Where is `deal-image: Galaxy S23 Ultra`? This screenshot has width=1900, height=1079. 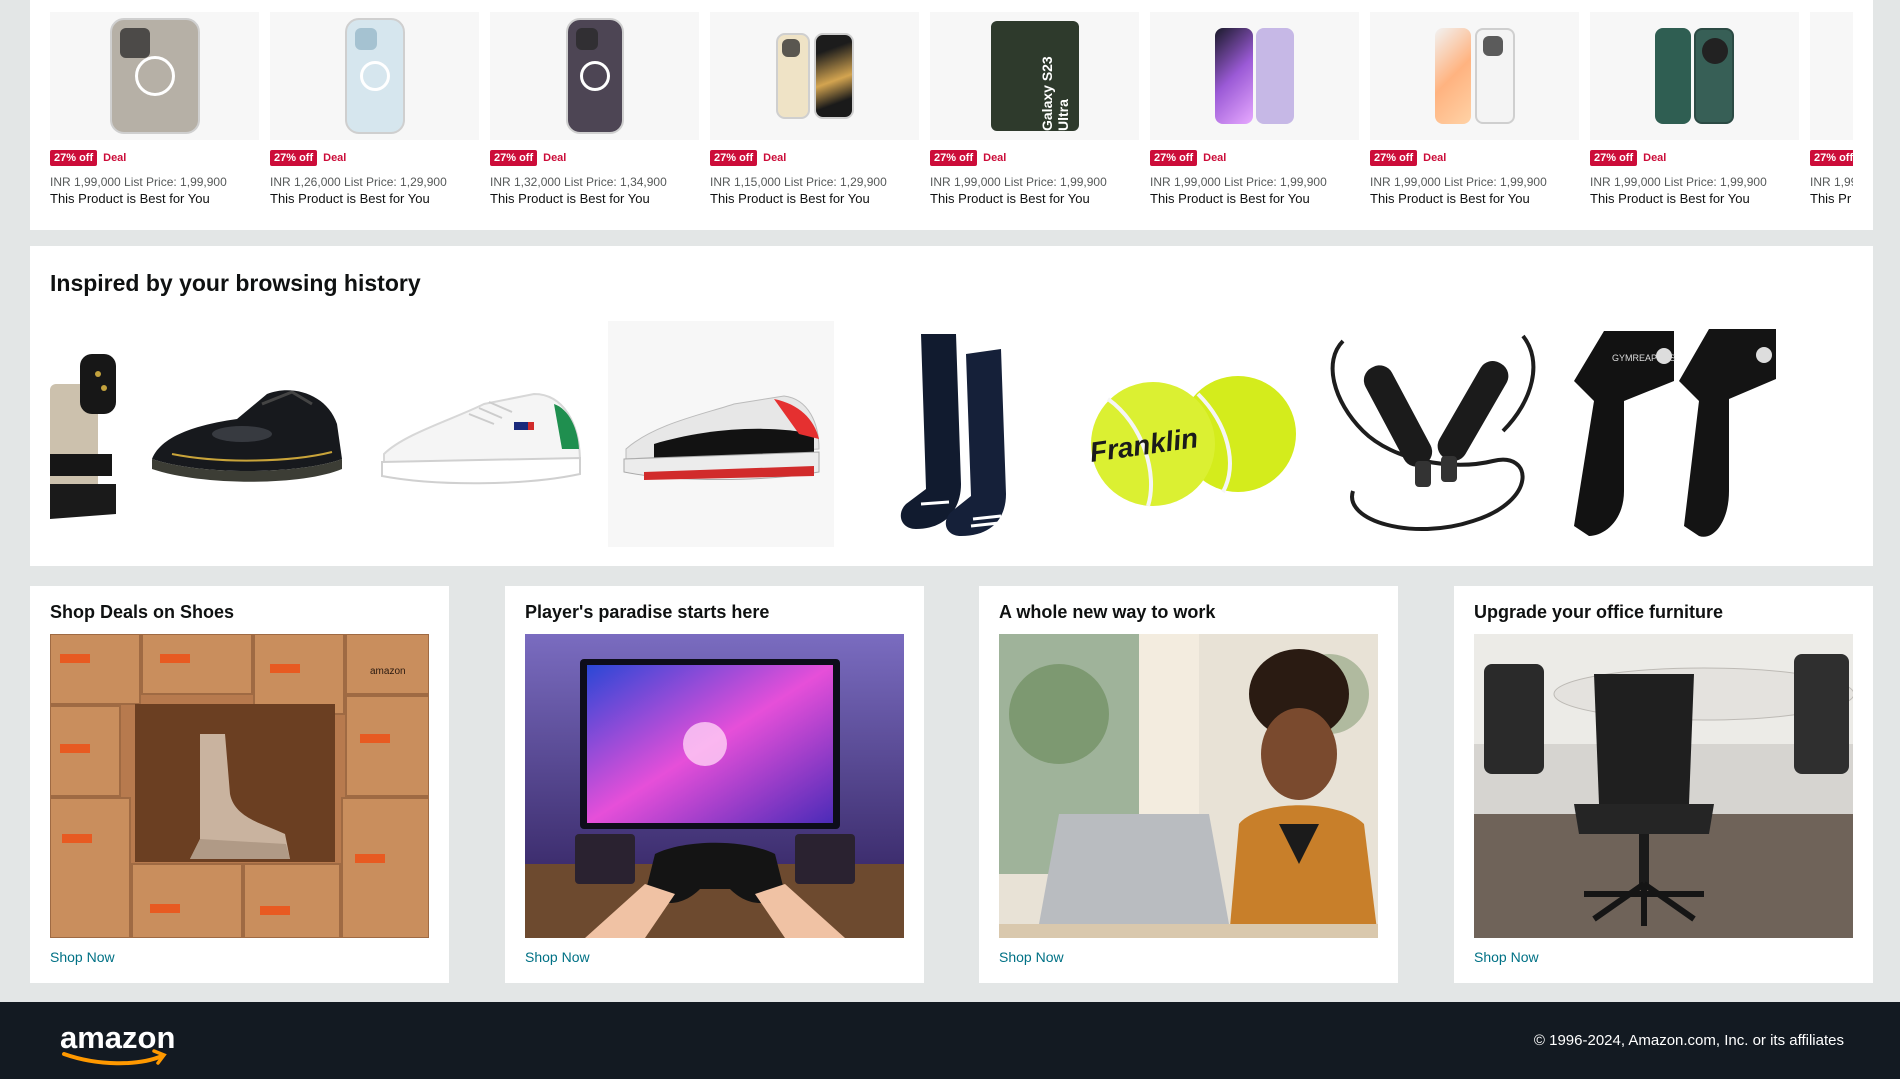
deal-image: Galaxy S23 Ultra is located at coordinates (1034, 76).